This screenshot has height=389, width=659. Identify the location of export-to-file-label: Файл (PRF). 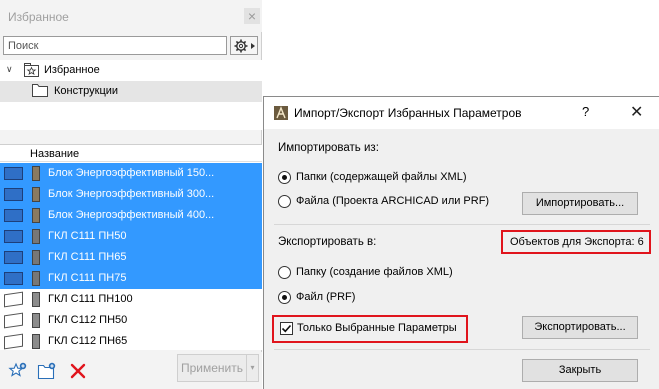
(325, 297).